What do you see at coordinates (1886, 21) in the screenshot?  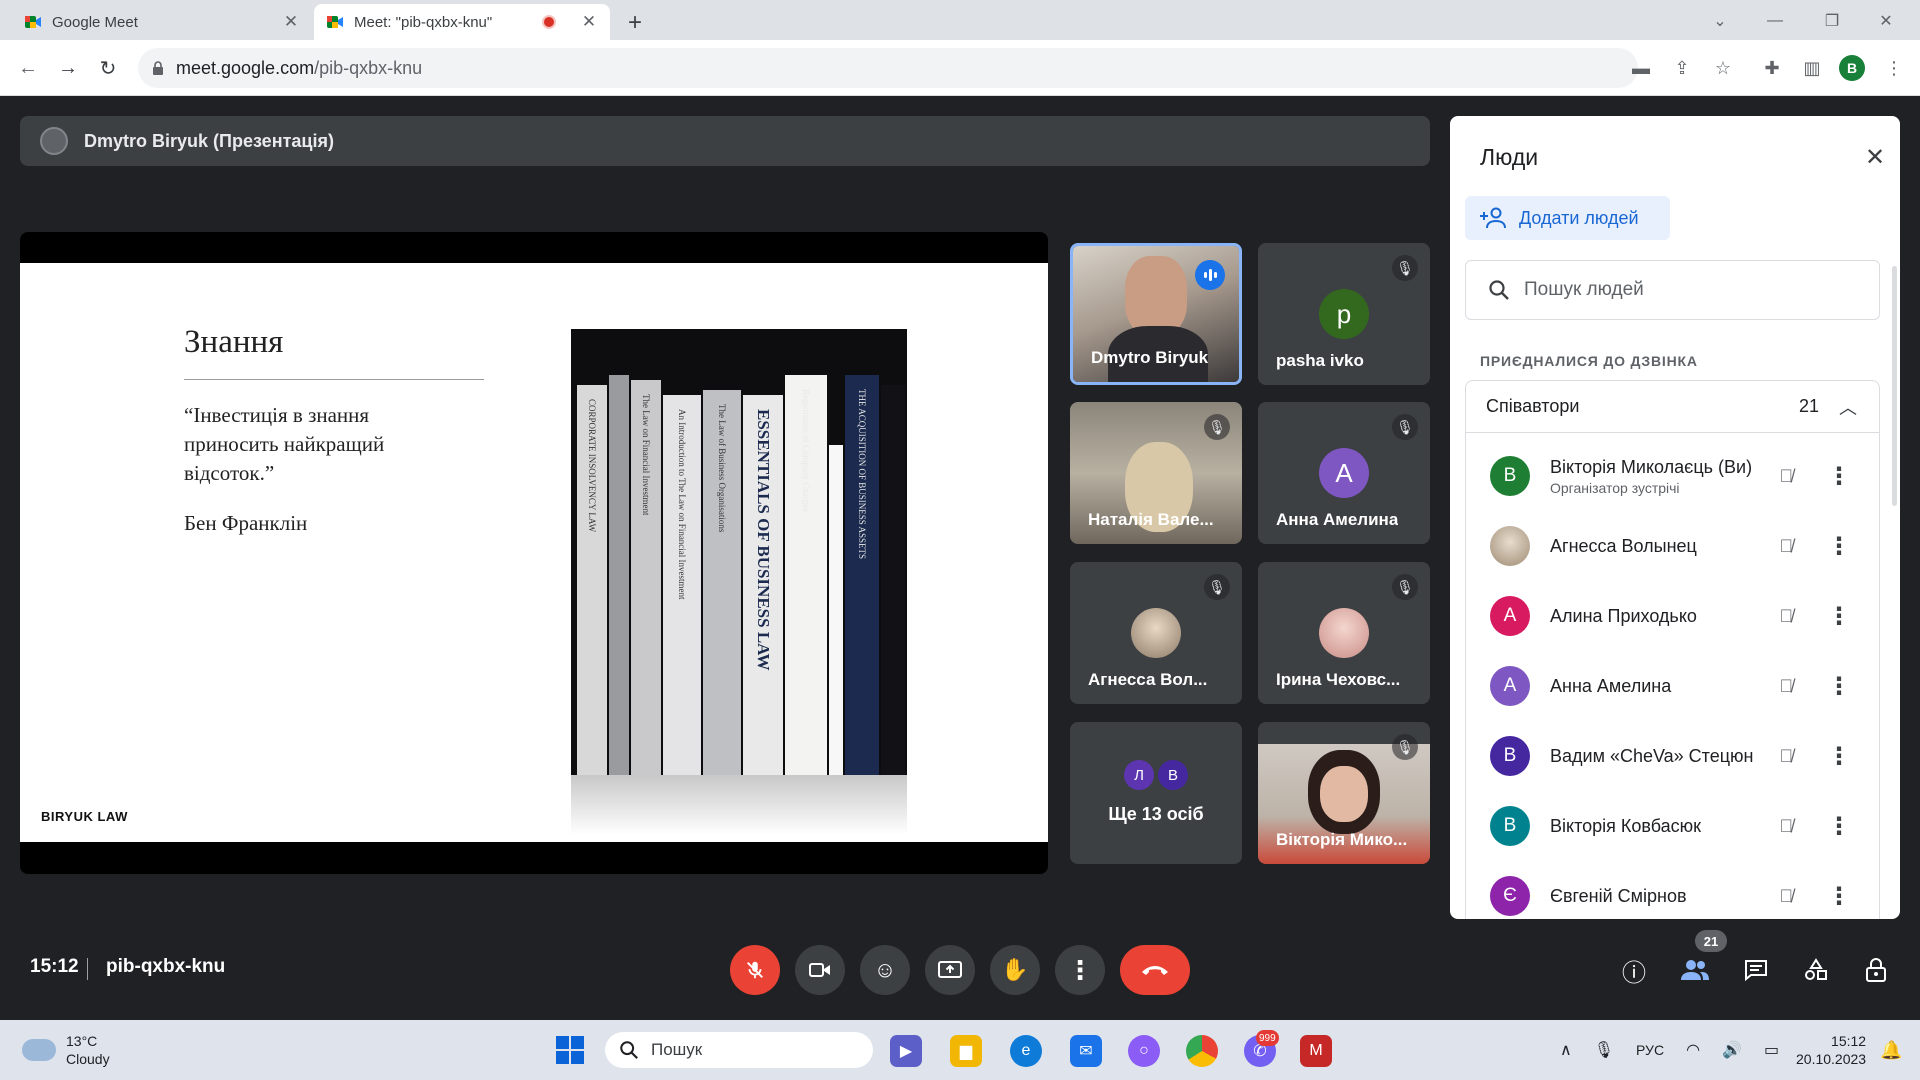 I see `close-window-button: ✕` at bounding box center [1886, 21].